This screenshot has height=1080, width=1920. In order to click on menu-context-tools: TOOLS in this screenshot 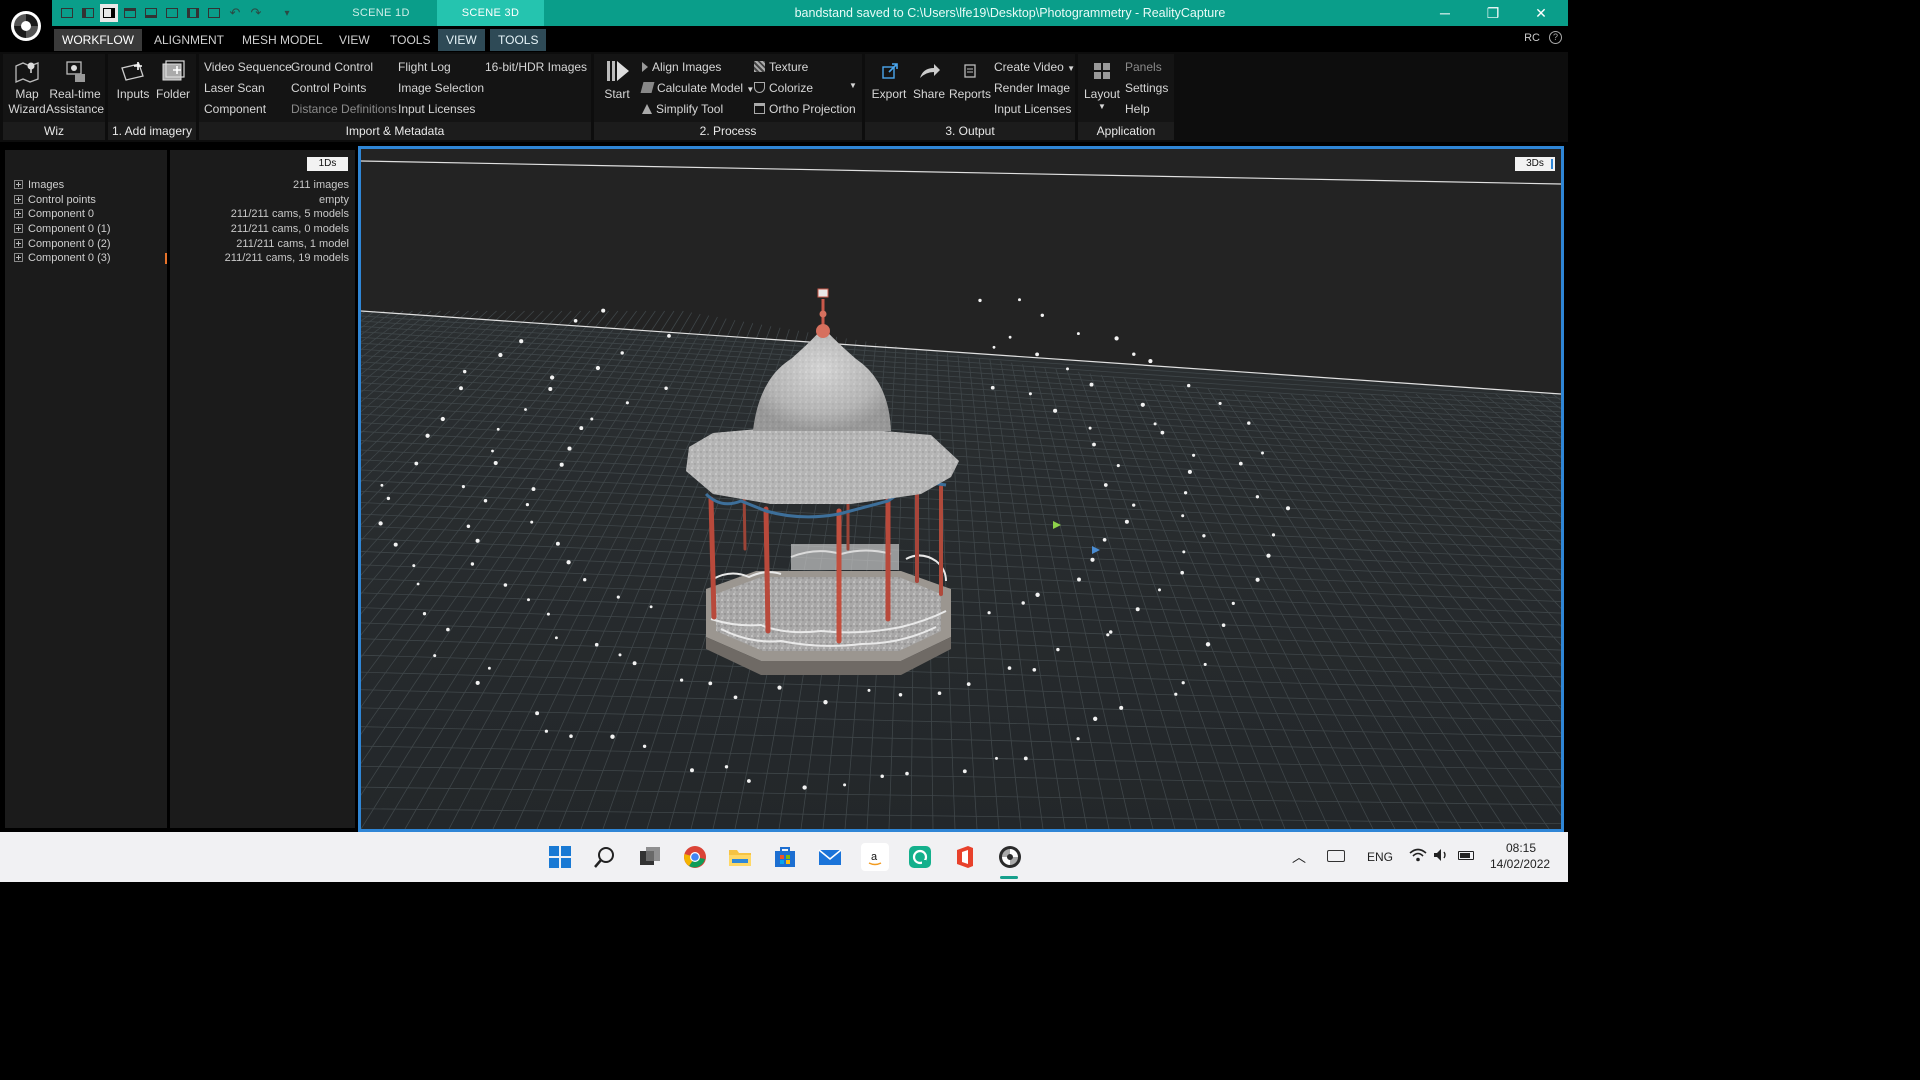, I will do `click(518, 40)`.